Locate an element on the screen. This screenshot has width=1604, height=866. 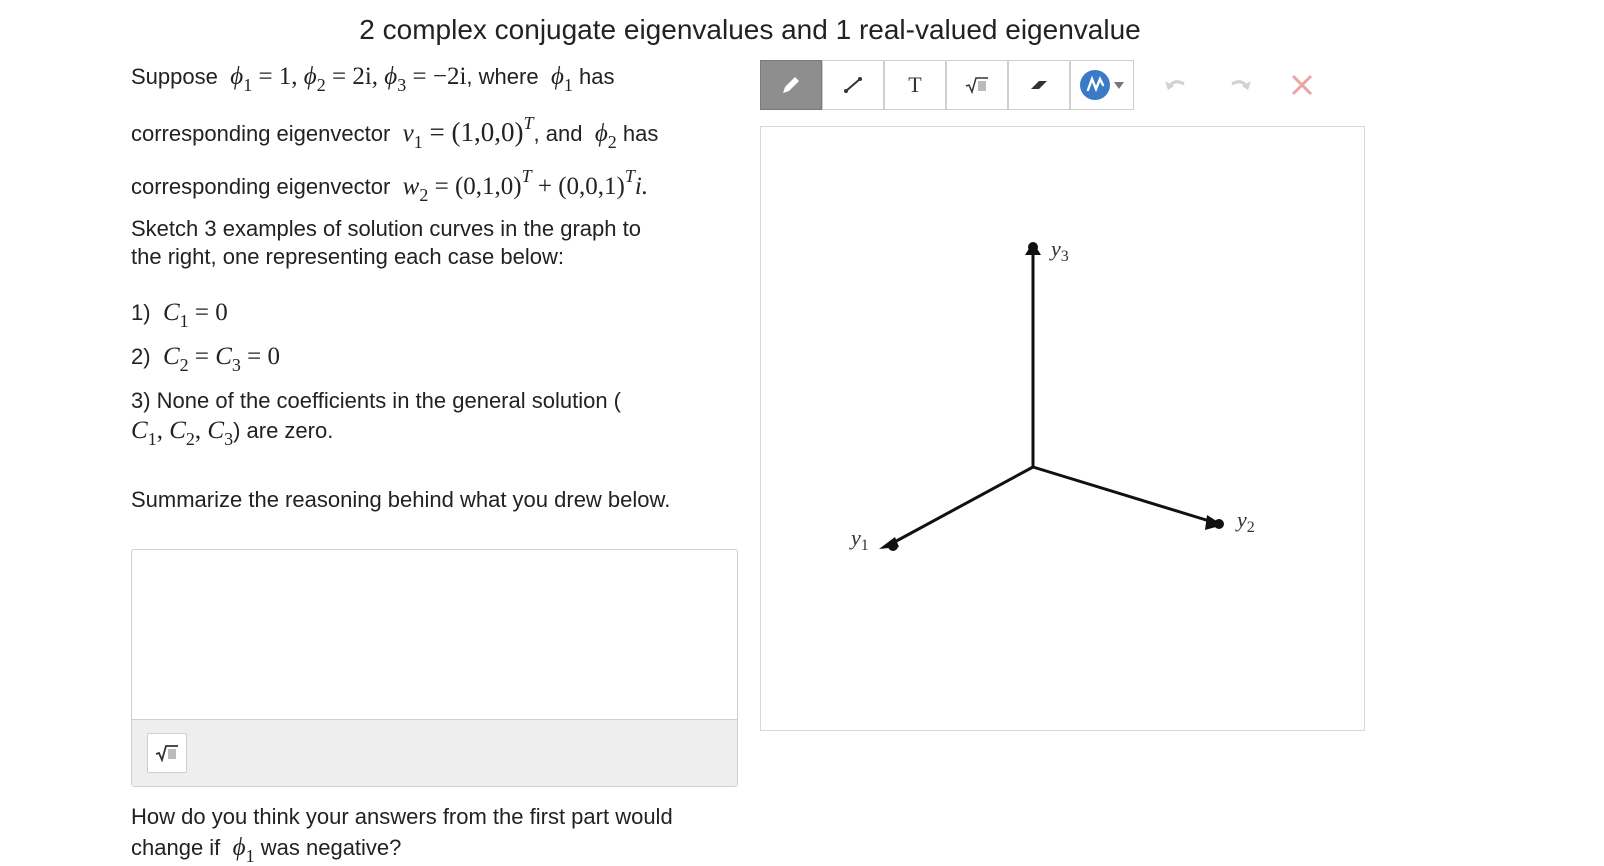
answer-textarea is located at coordinates (434, 668).